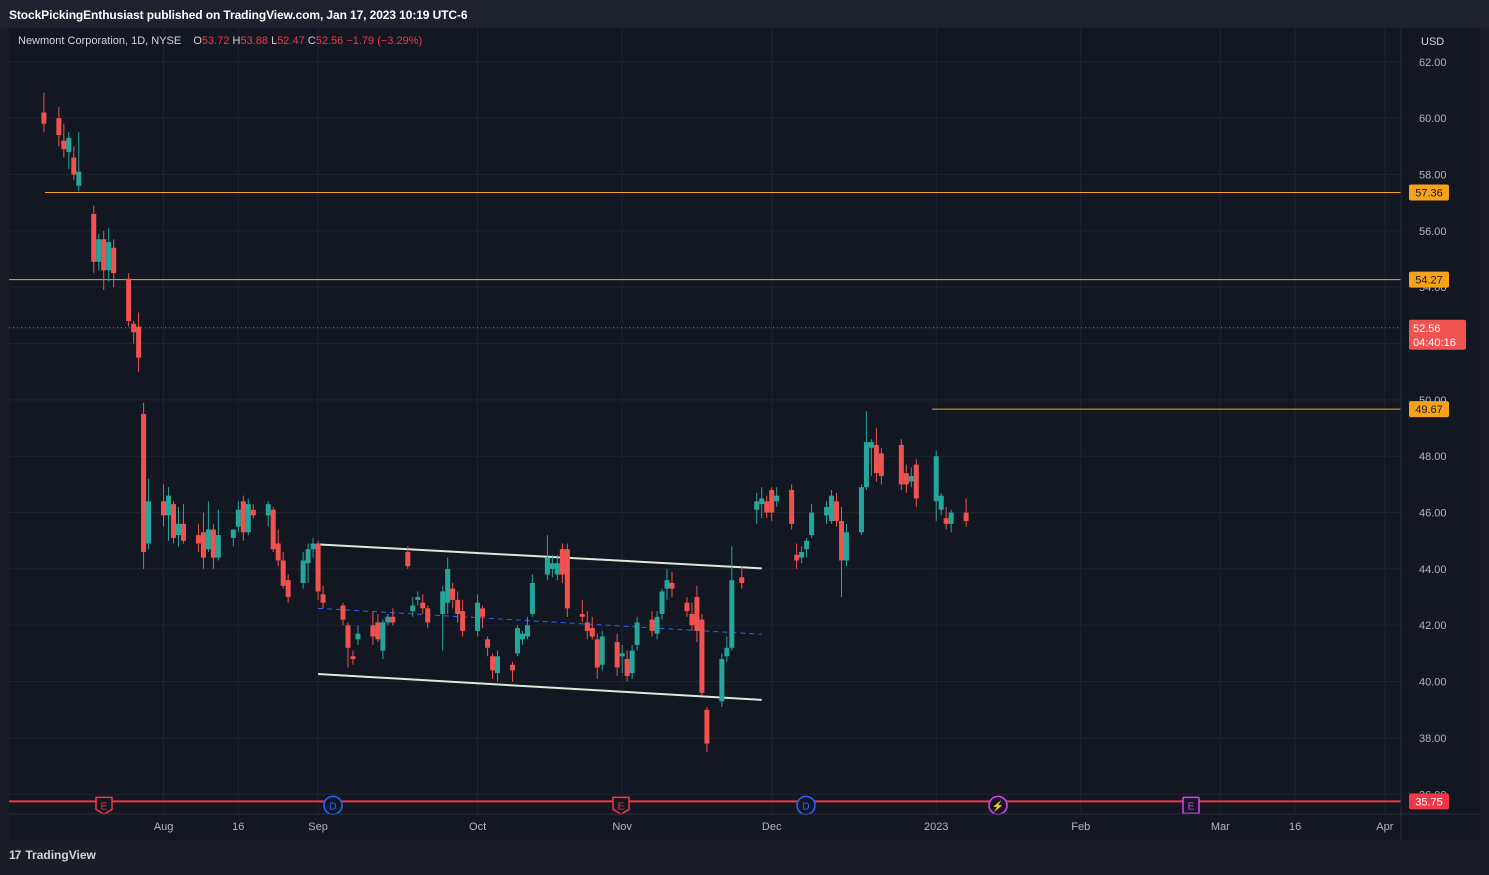 The width and height of the screenshot is (1489, 875). I want to click on level-label: 35.75, so click(1429, 802).